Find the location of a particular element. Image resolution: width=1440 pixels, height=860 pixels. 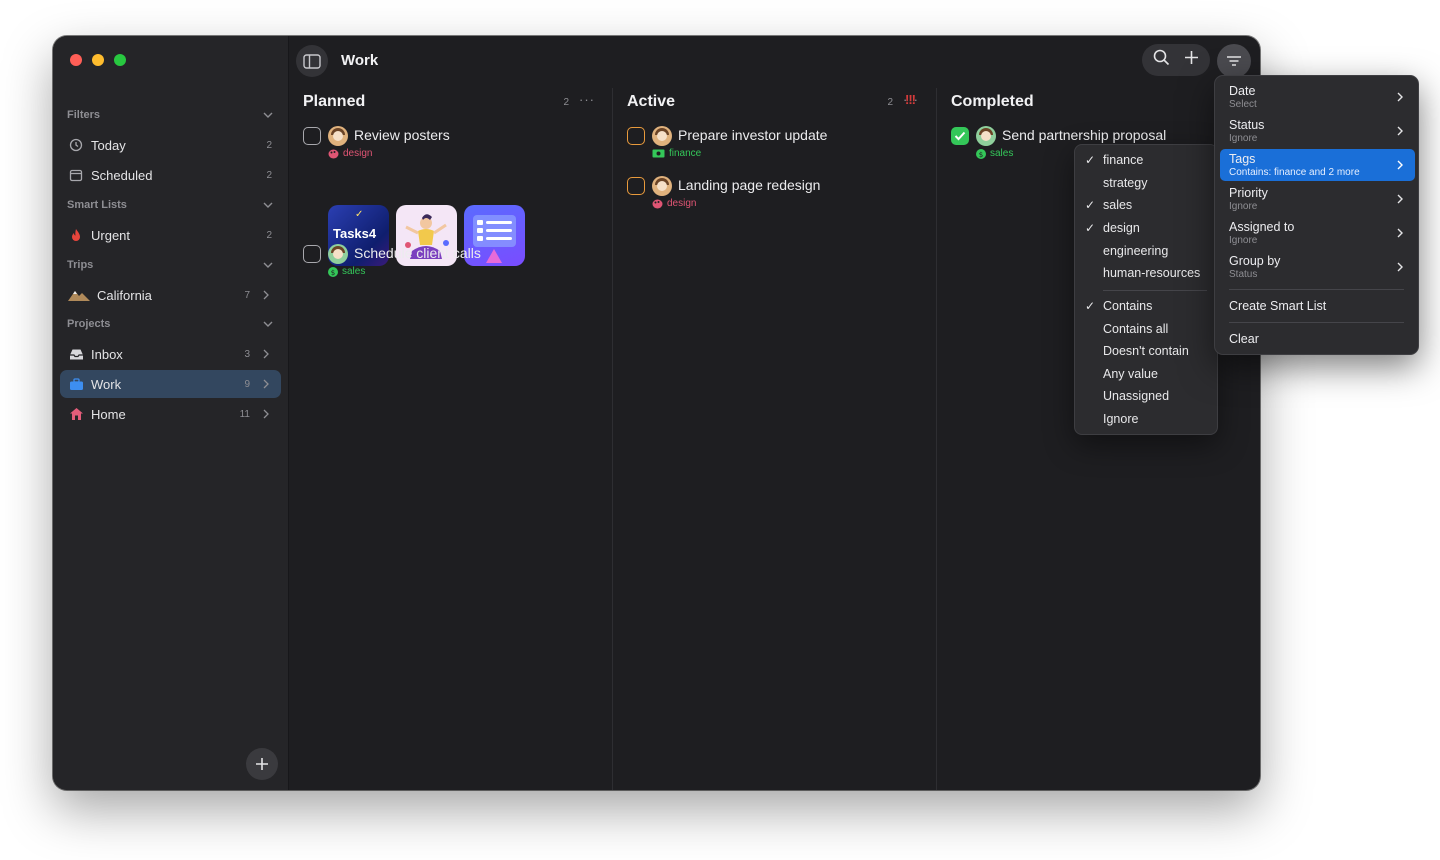

match-mode-contains: ✓ Contains is located at coordinates (1146, 306).